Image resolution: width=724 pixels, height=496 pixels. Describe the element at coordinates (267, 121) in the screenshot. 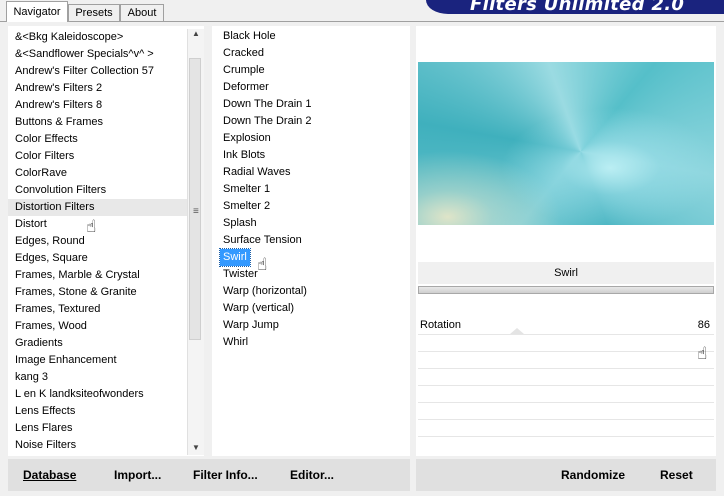

I see `filter-item: Down The Drain 2` at that location.